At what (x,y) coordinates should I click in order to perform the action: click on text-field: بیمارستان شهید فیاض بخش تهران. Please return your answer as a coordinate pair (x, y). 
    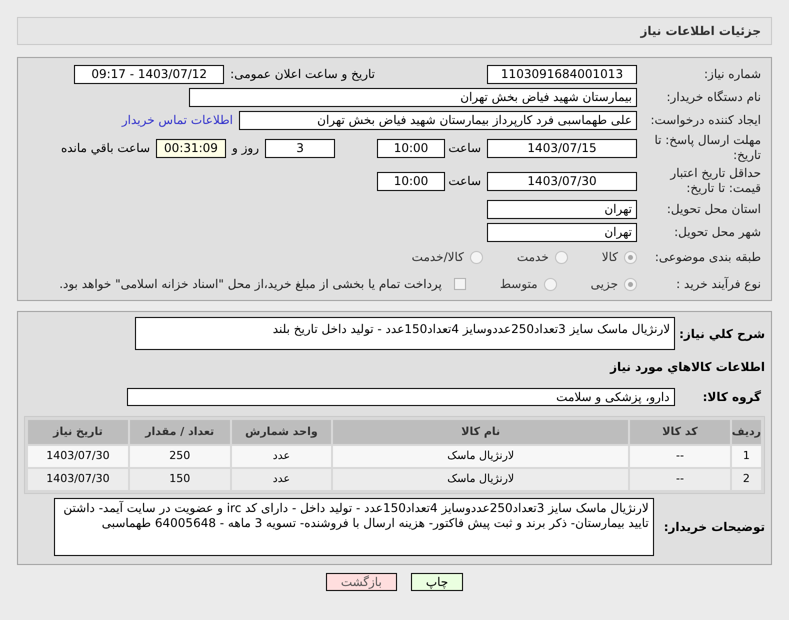
    Looking at the image, I should click on (413, 97).